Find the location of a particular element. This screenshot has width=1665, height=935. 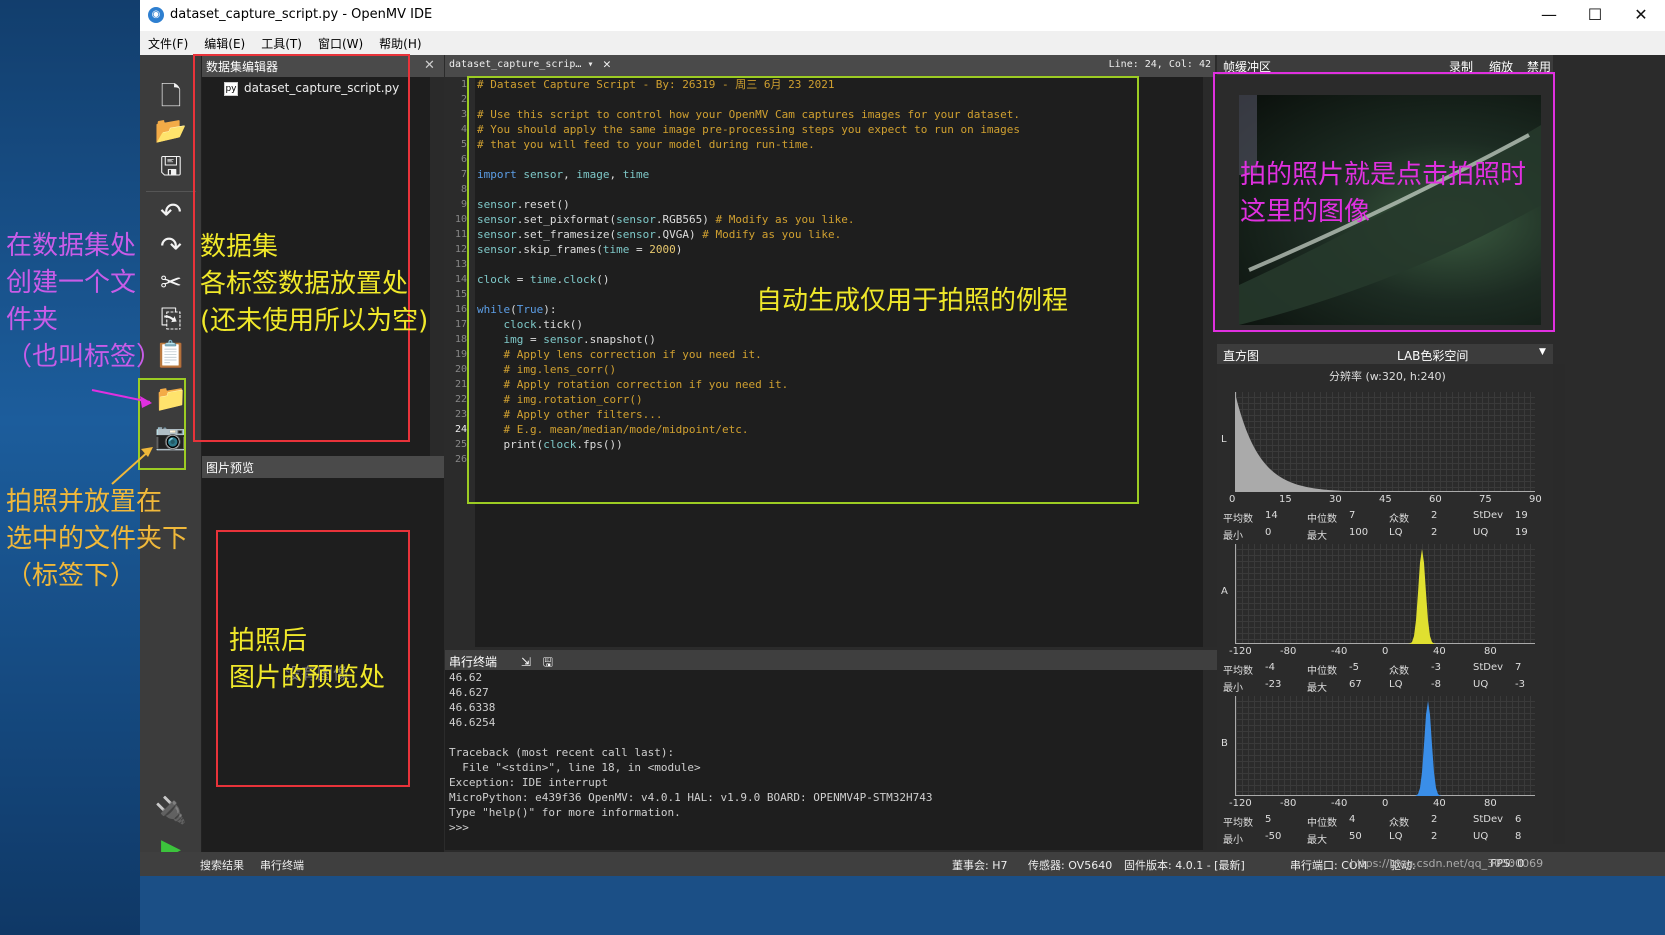

annotation-capture: 拍照并放置在 选中的文件夹下 （标签下） is located at coordinates (97, 539).